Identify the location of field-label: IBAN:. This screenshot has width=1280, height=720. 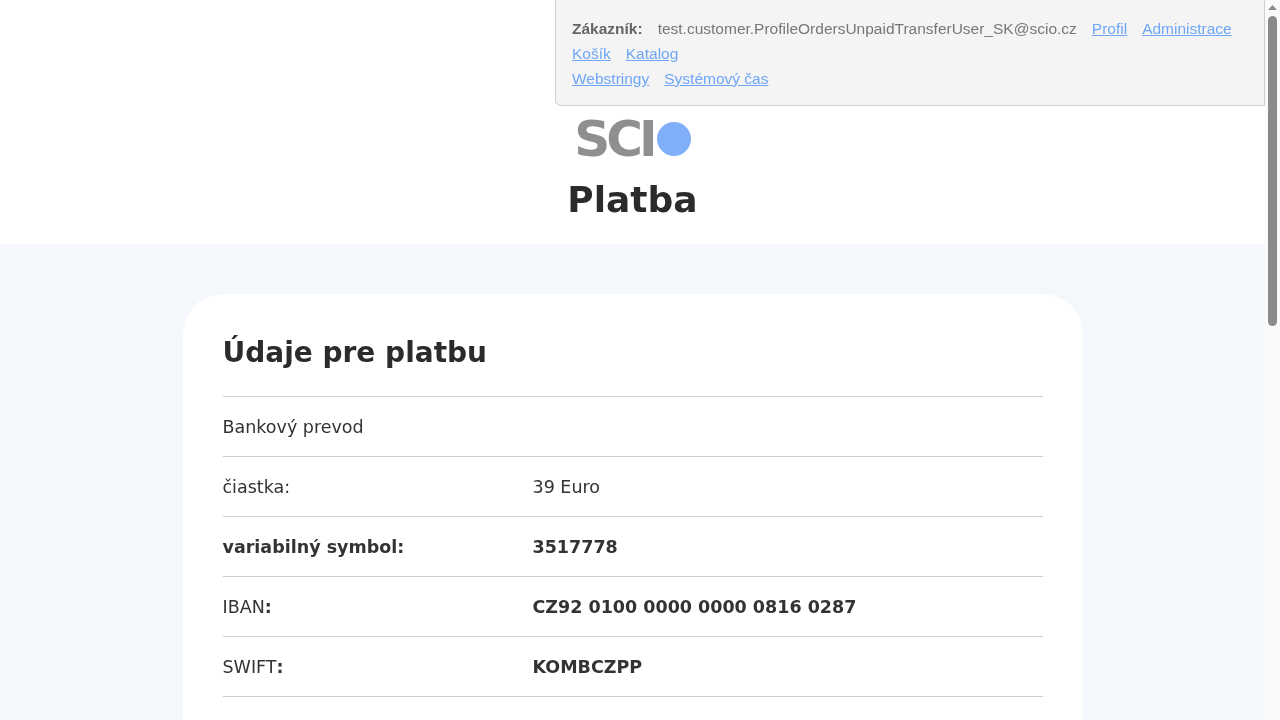
(247, 606).